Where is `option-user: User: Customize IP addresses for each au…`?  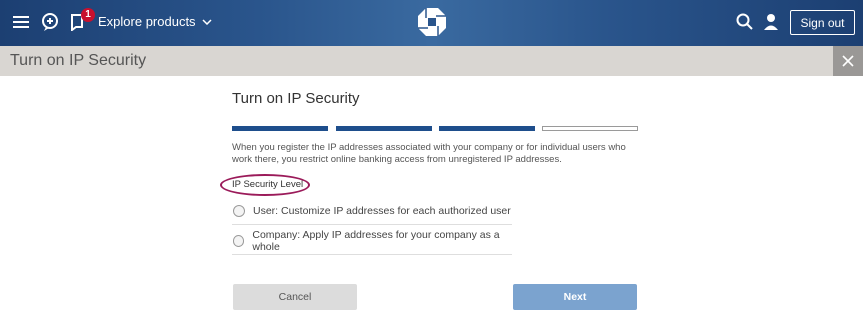
option-user: User: Customize IP addresses for each au… is located at coordinates (372, 211).